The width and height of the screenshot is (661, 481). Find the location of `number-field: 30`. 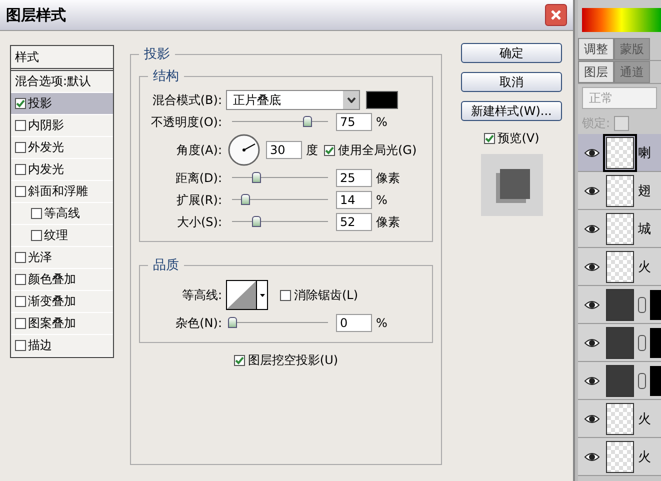

number-field: 30 is located at coordinates (284, 150).